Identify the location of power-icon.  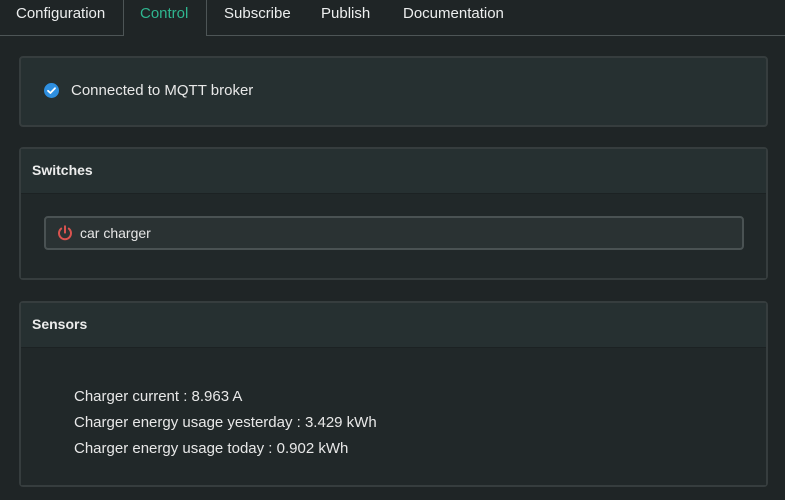
(65, 233).